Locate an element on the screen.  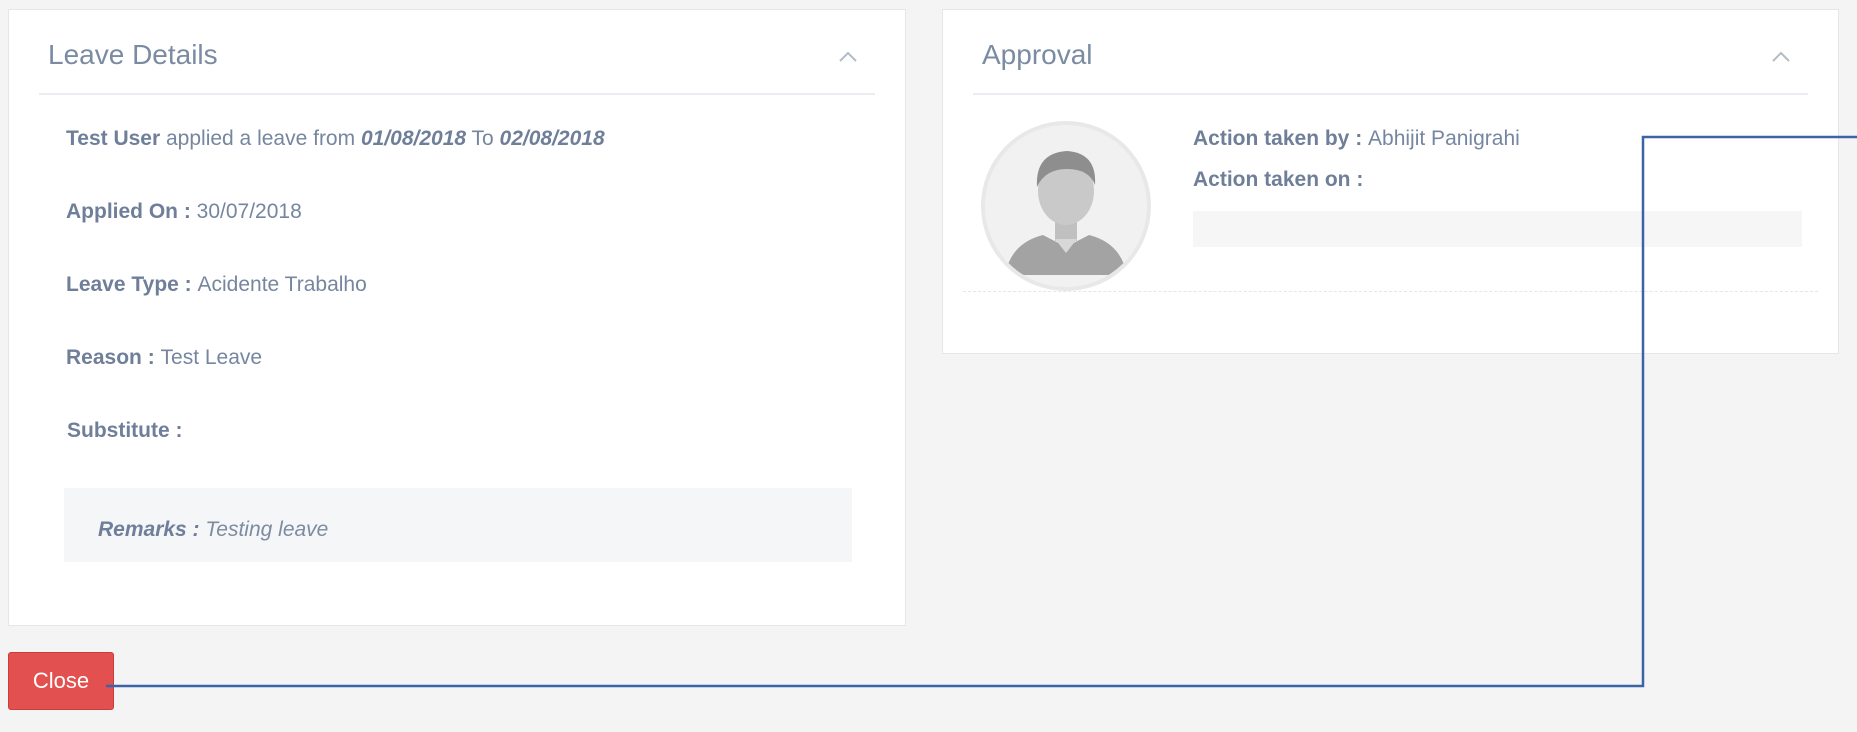
action-on-row: Action taken on : is located at coordinates (1278, 180).